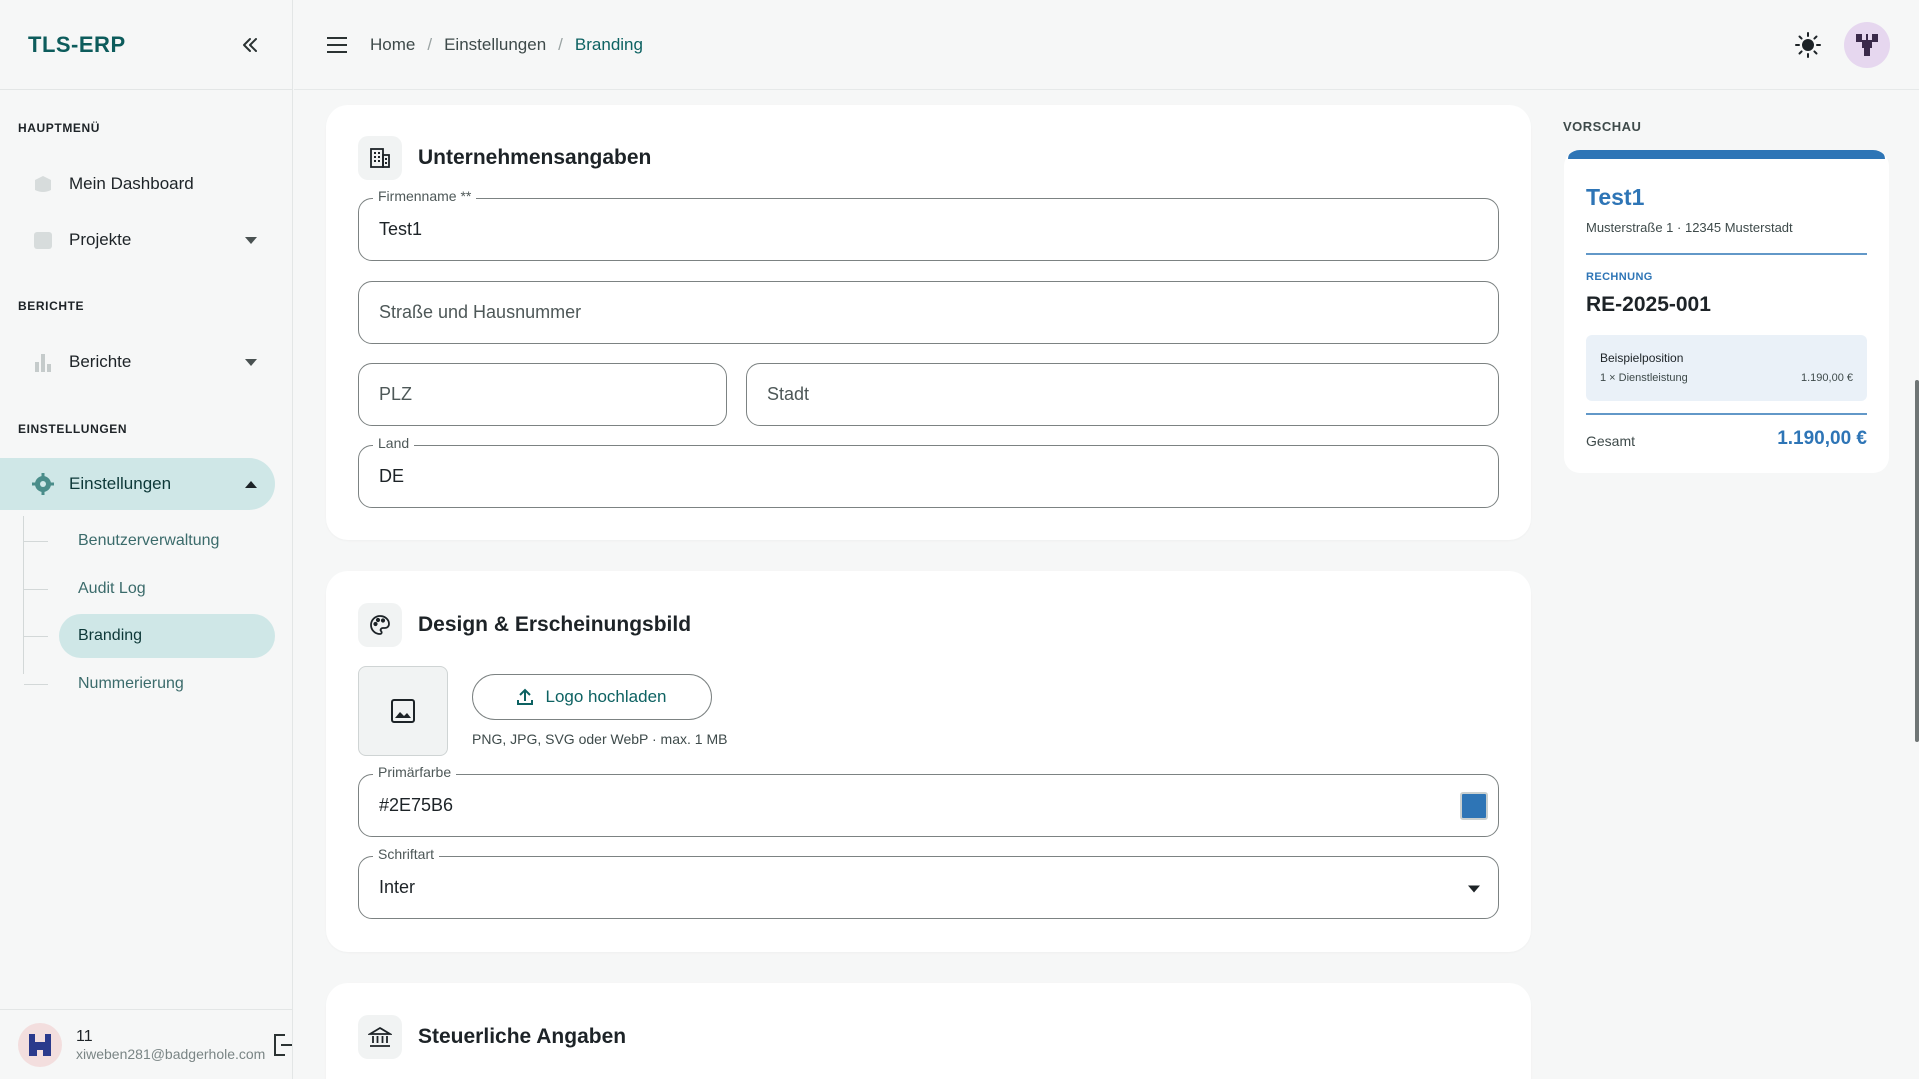 Image resolution: width=1919 pixels, height=1079 pixels. Describe the element at coordinates (43, 484) in the screenshot. I see `gear-icon` at that location.